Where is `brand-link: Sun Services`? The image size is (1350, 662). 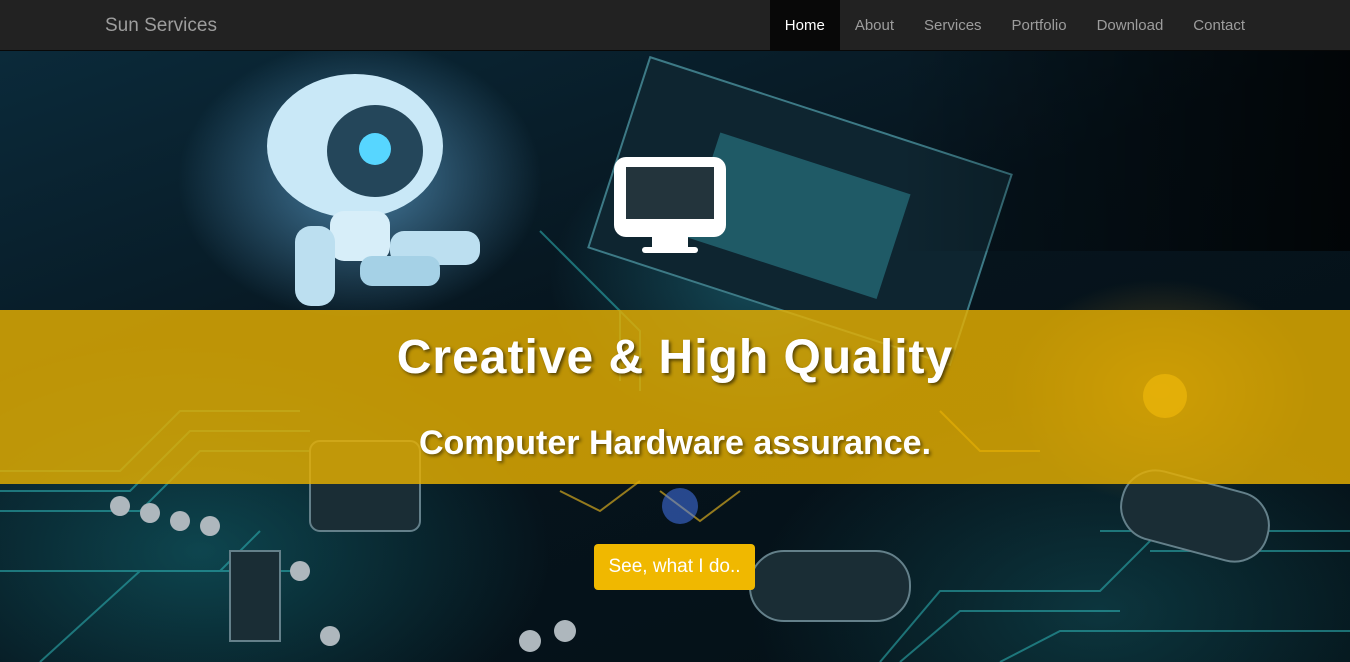
brand-link: Sun Services is located at coordinates (161, 25).